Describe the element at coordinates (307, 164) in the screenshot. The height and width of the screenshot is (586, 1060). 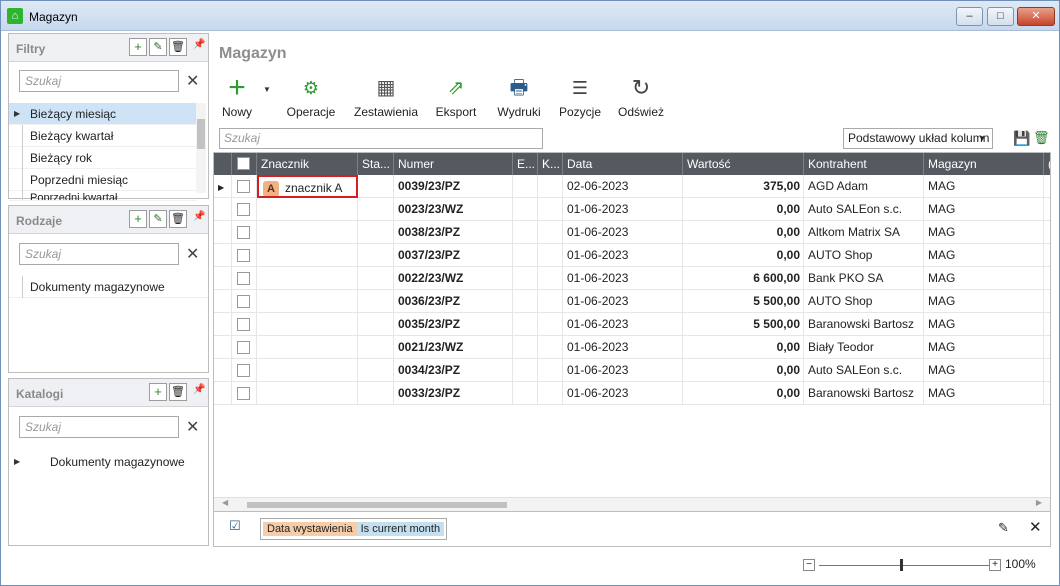
I see `column-header: Znacznik` at that location.